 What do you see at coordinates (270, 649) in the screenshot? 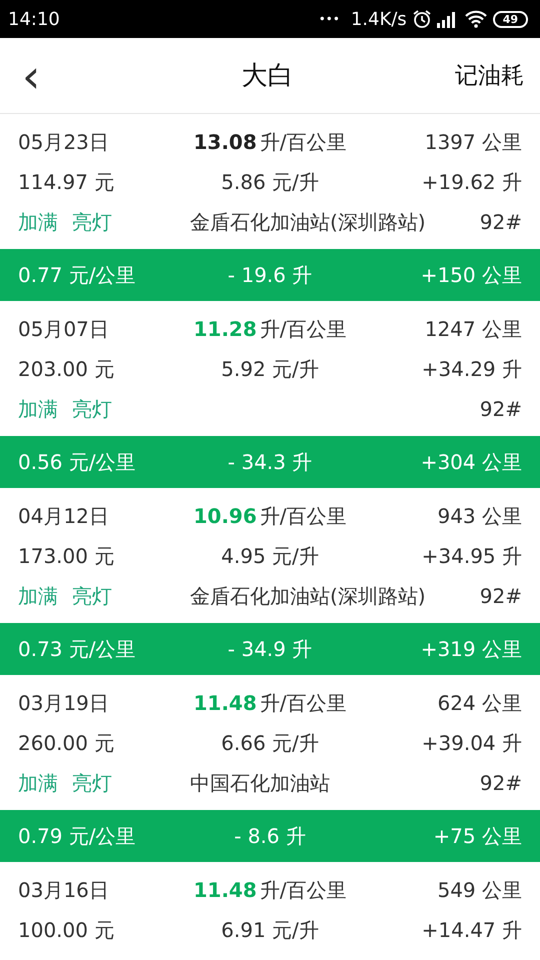
I see `fuel-diff-text: - 34.9 升` at bounding box center [270, 649].